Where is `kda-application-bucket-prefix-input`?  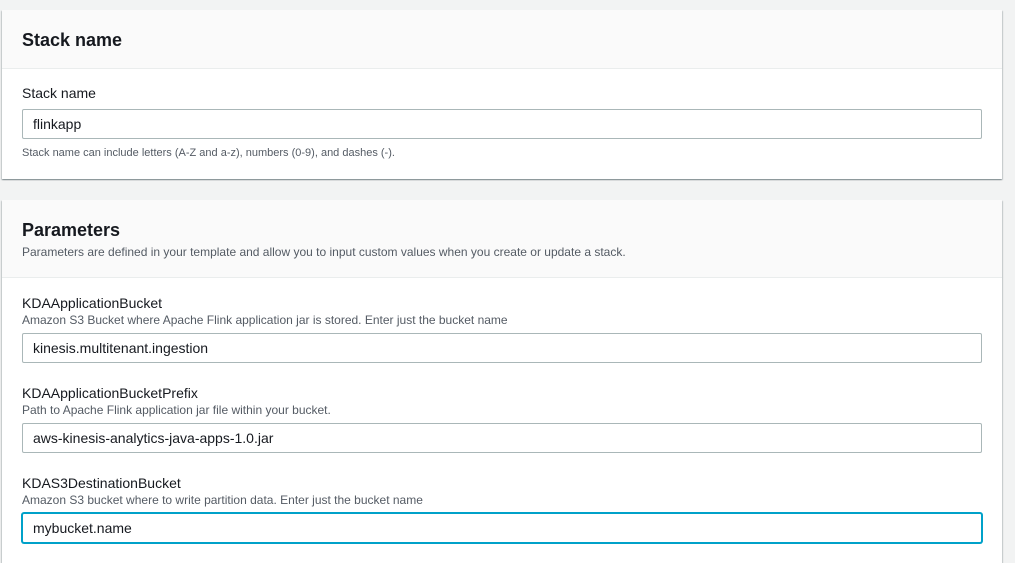
kda-application-bucket-prefix-input is located at coordinates (502, 438).